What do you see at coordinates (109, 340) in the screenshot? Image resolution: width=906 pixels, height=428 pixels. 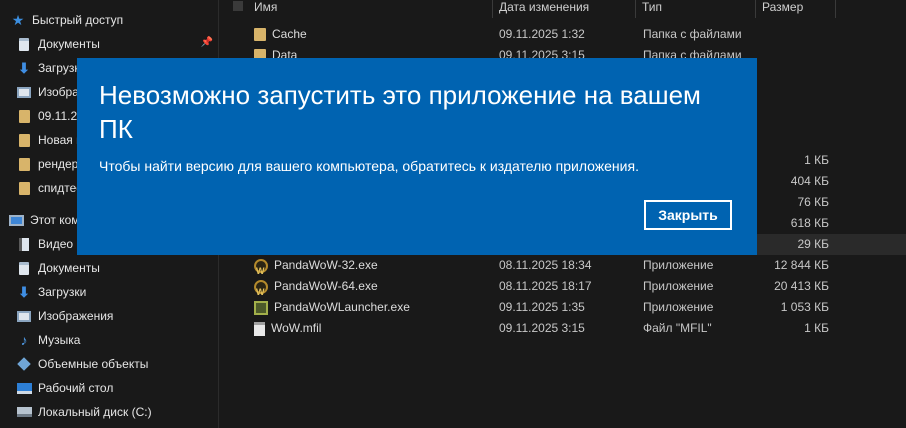 I see `sidebar-item-music: ♪ Музыка` at bounding box center [109, 340].